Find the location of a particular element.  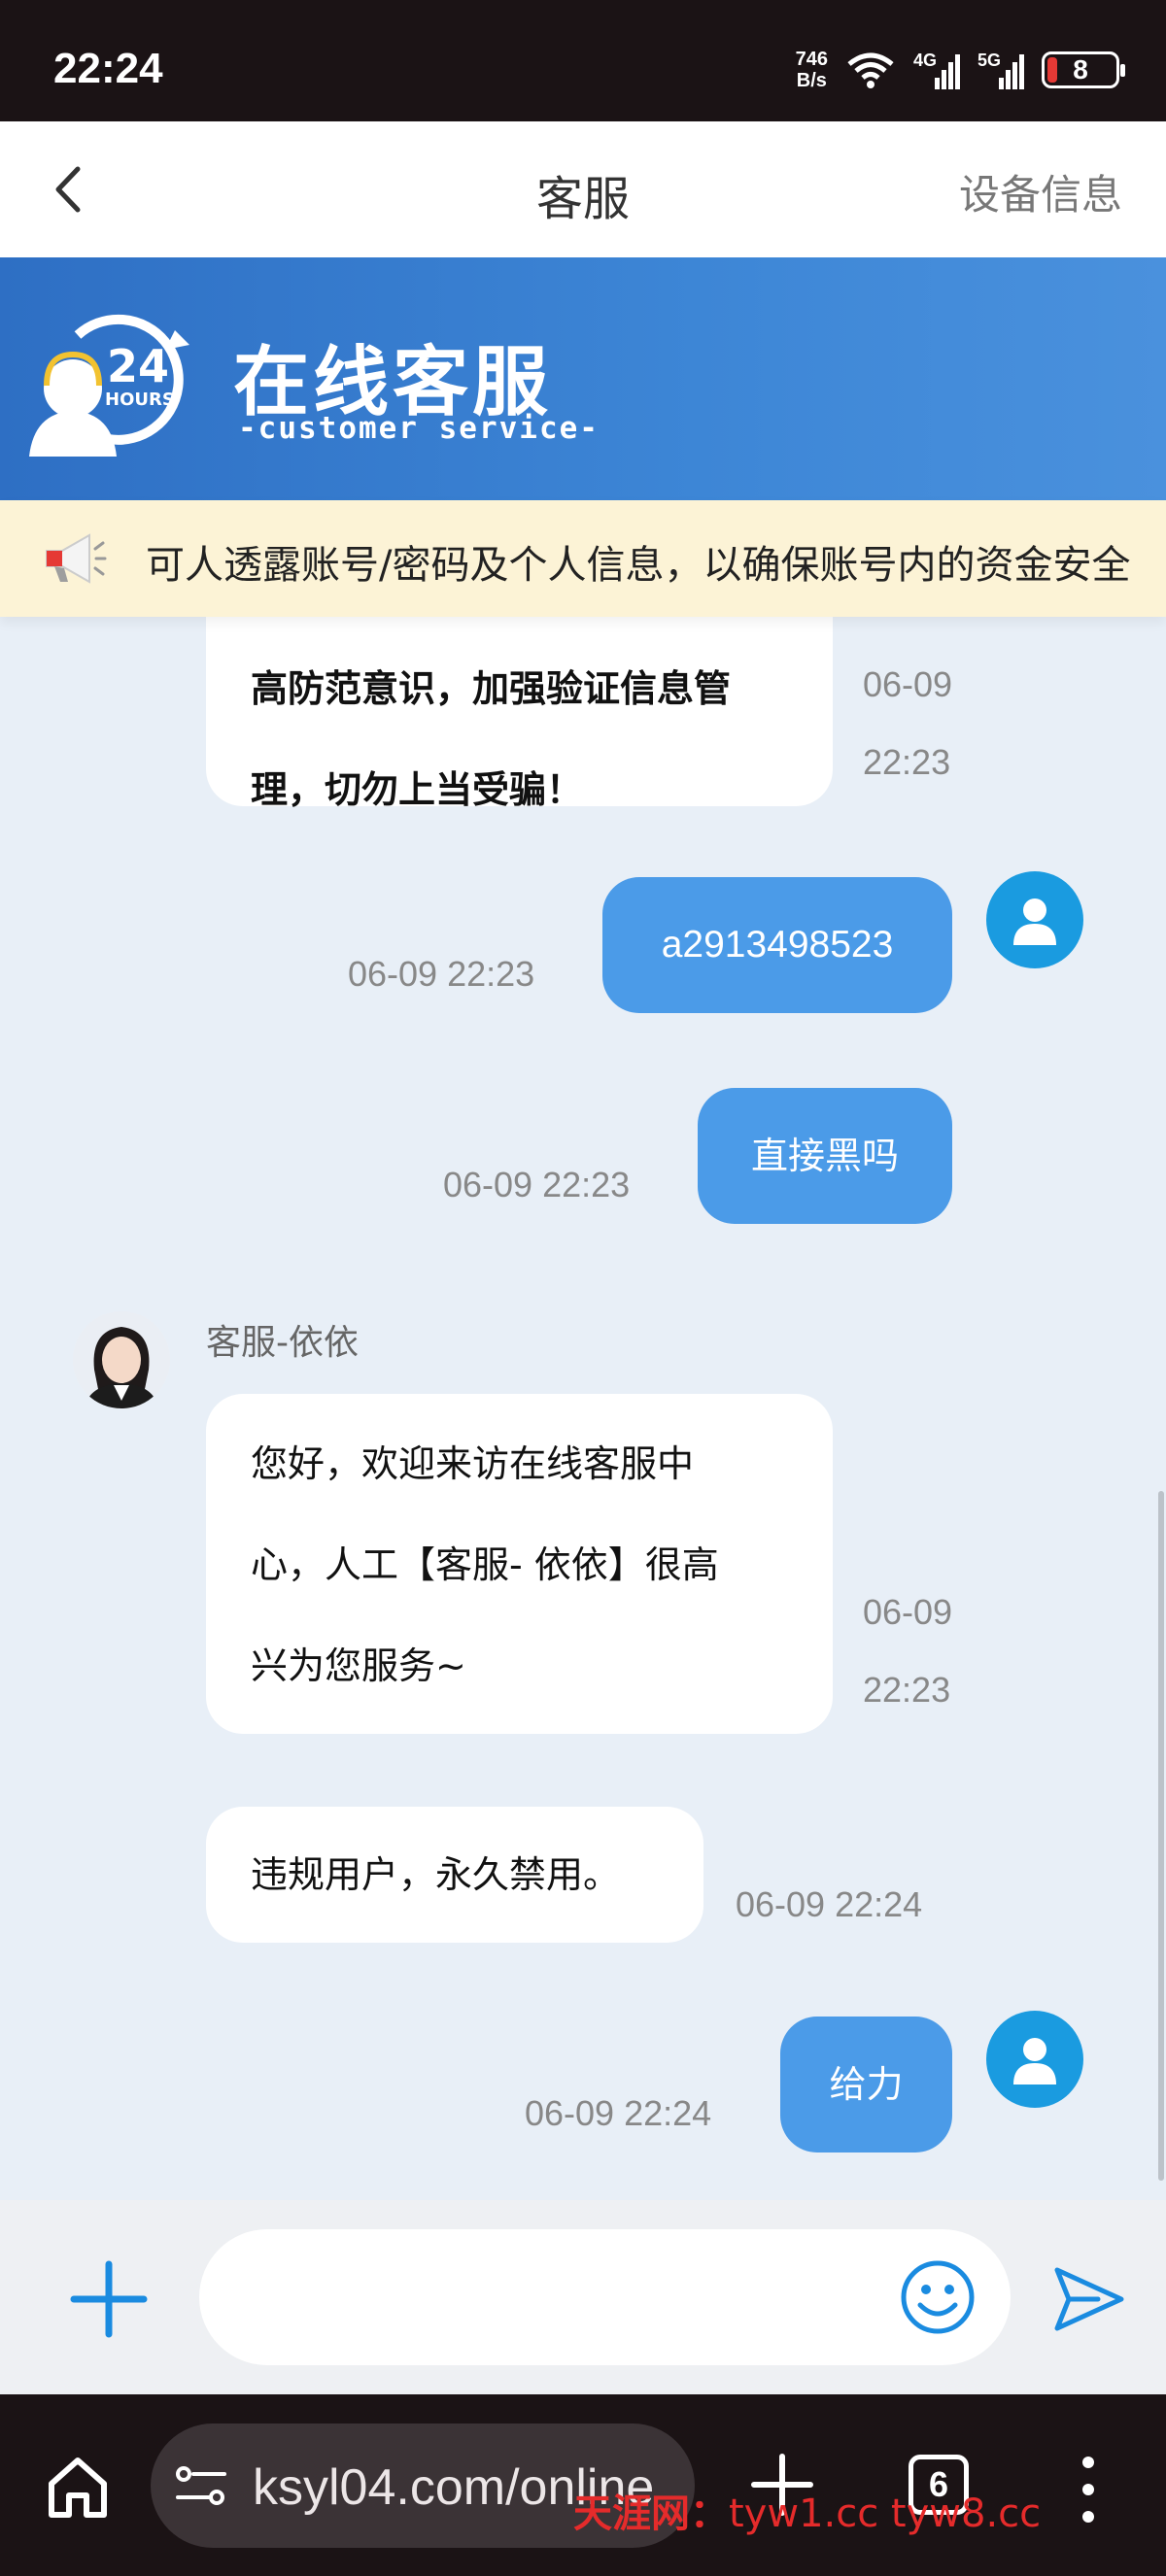

banner-subtitle: -customer service- is located at coordinates (419, 428).